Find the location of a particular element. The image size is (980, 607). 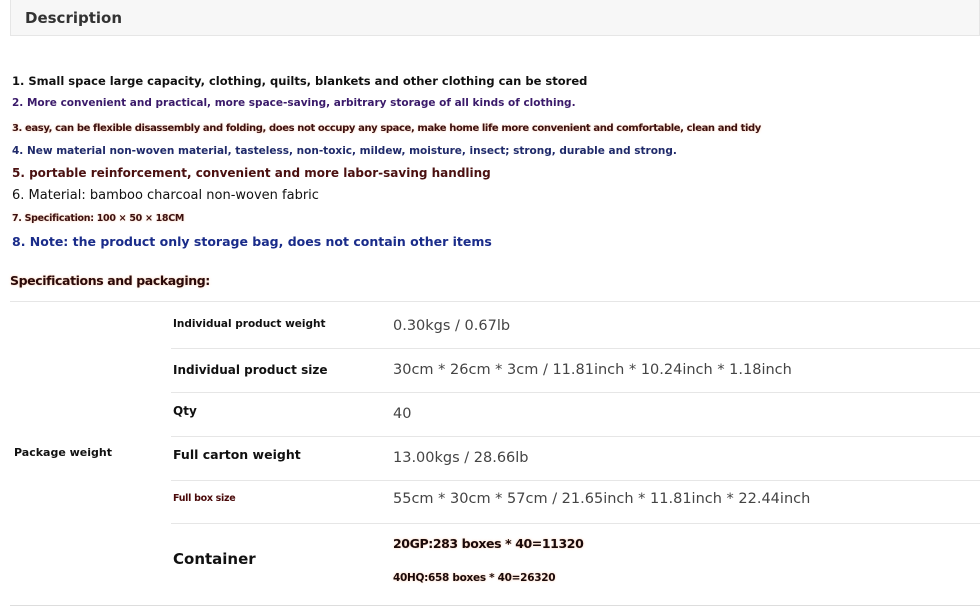

specifications-title: Specifications and packaging: is located at coordinates (110, 280).